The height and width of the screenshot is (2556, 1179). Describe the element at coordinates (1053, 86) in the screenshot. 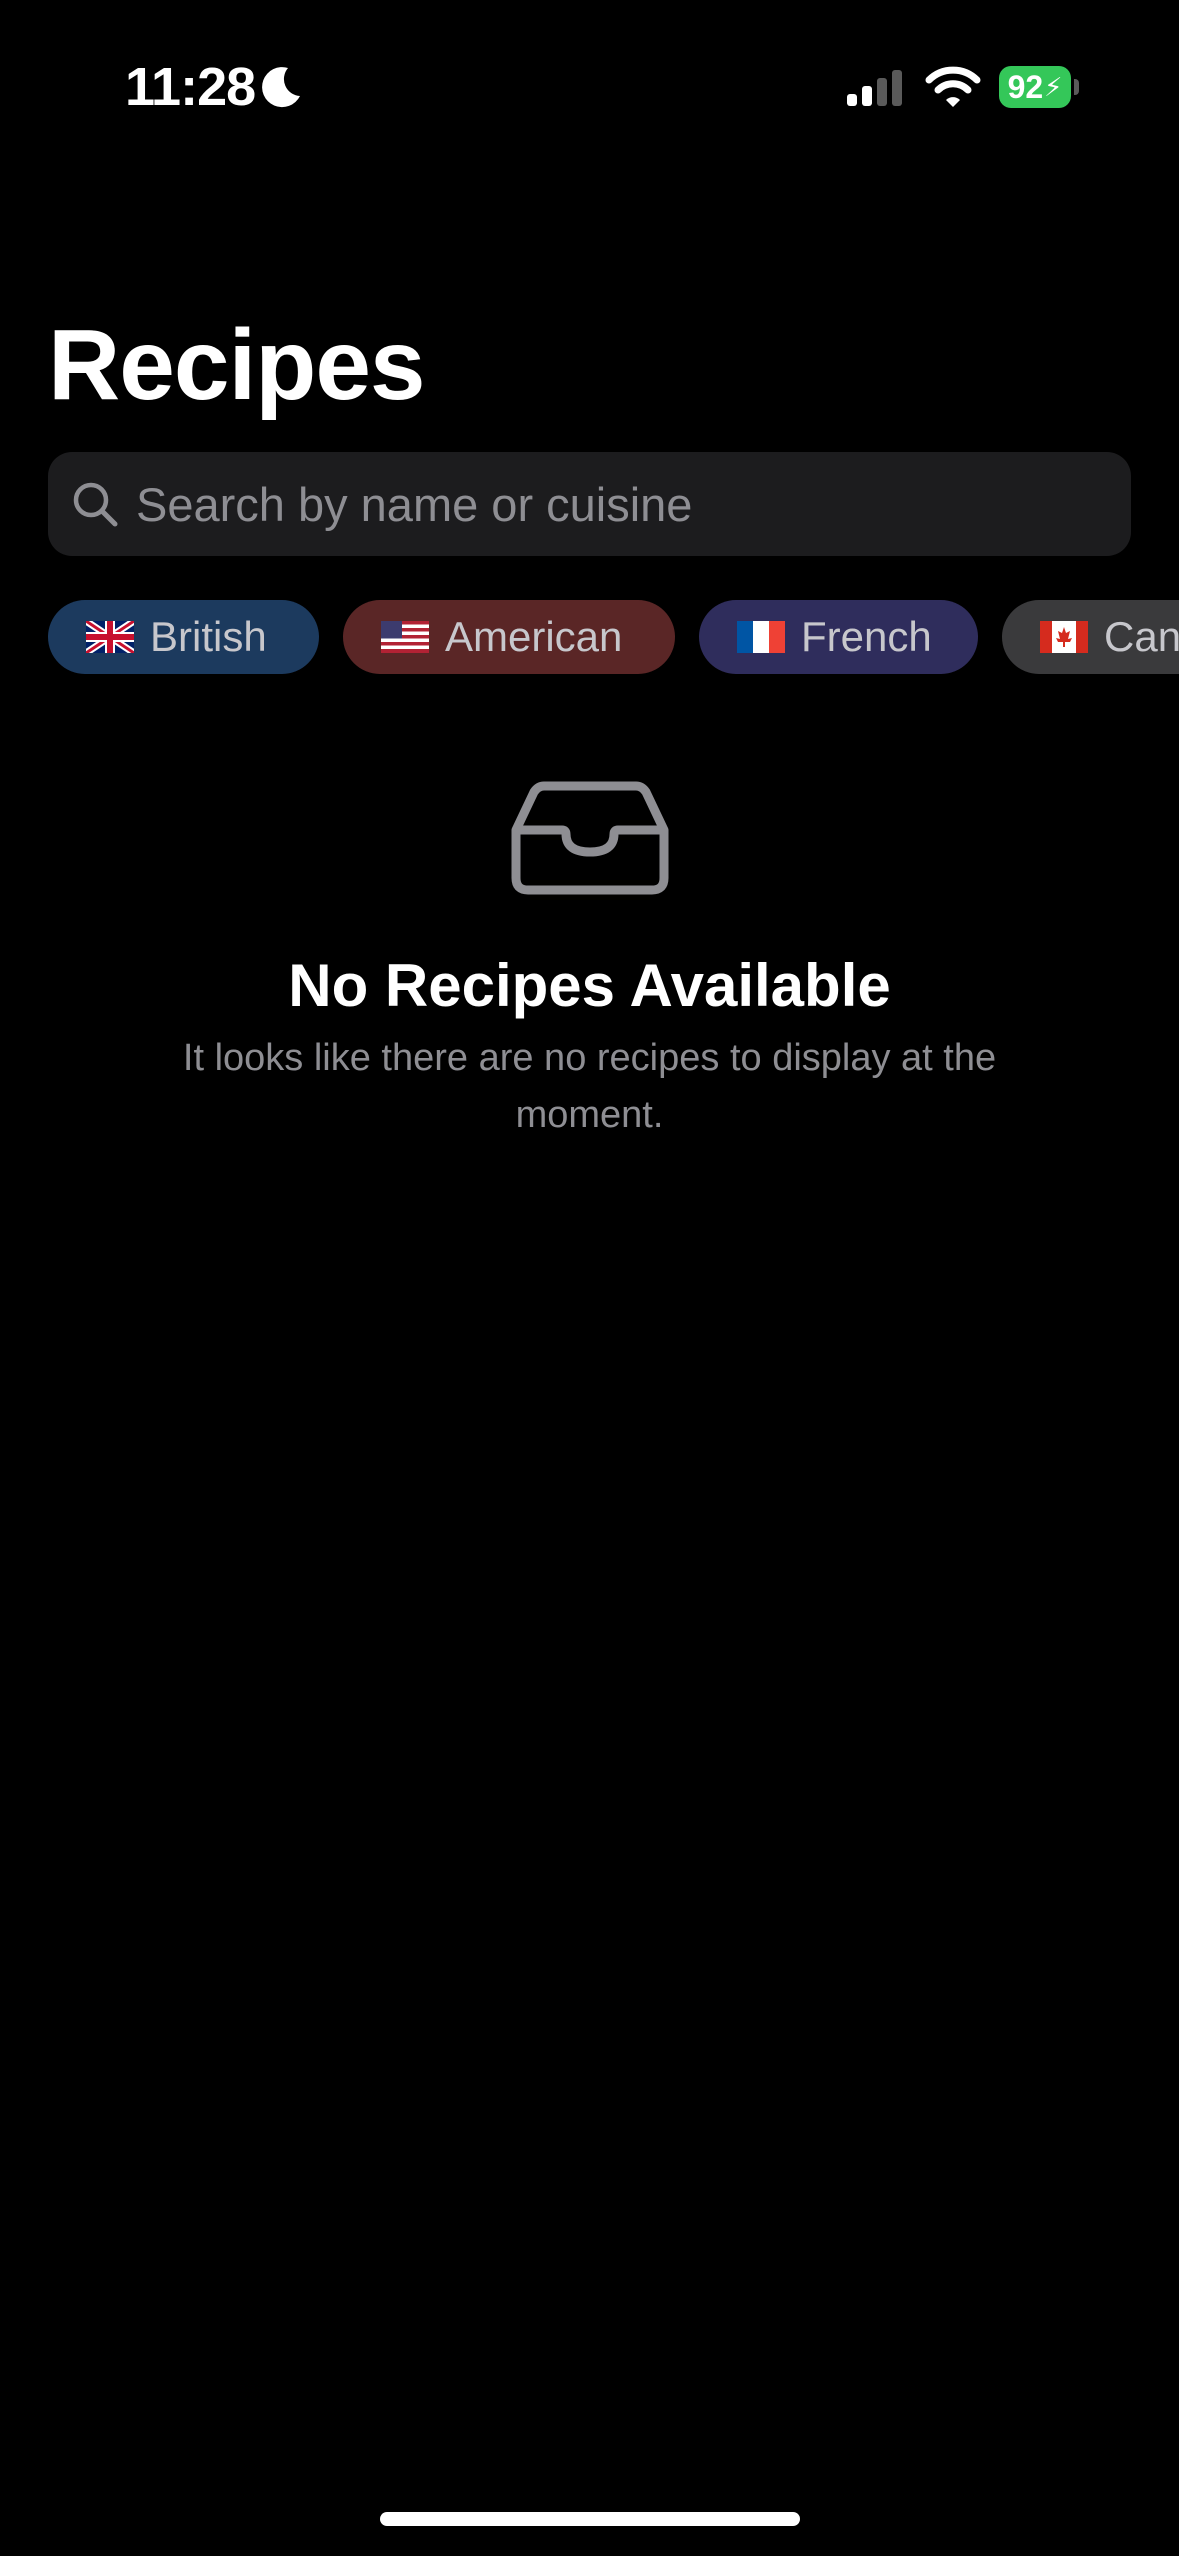

I see `charging-bolt-icon: ⚡` at that location.